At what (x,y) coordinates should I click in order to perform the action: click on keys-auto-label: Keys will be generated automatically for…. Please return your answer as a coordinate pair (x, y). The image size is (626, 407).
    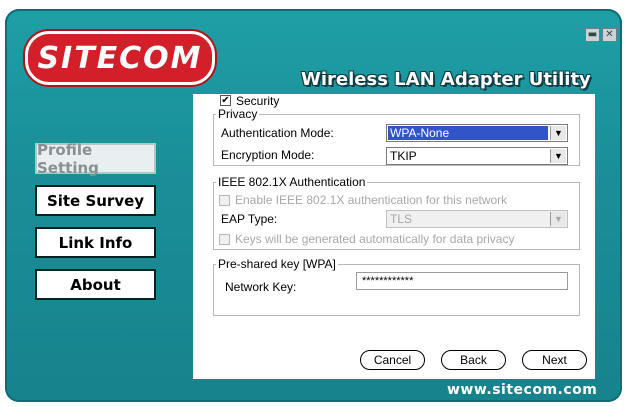
    Looking at the image, I should click on (375, 239).